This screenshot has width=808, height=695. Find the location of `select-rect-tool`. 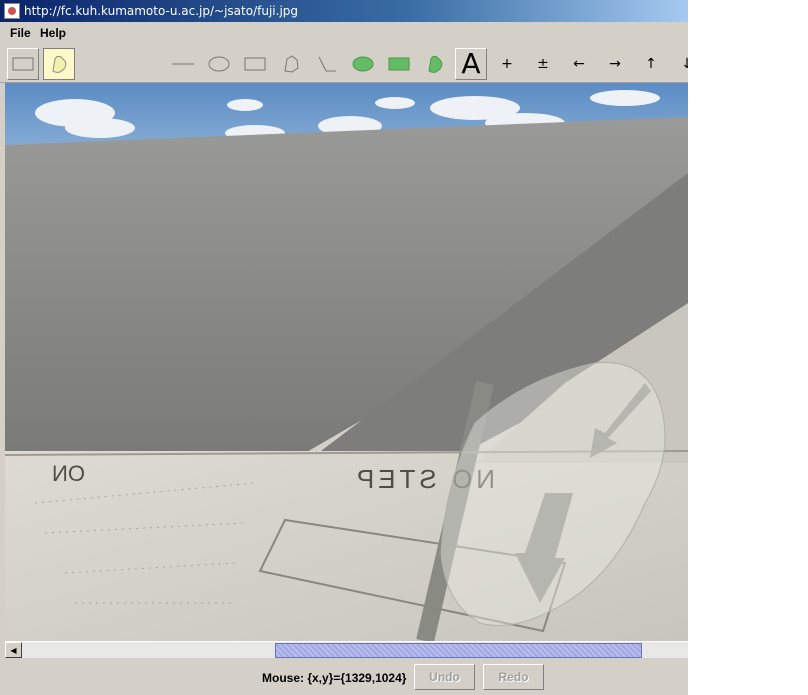

select-rect-tool is located at coordinates (23, 64).